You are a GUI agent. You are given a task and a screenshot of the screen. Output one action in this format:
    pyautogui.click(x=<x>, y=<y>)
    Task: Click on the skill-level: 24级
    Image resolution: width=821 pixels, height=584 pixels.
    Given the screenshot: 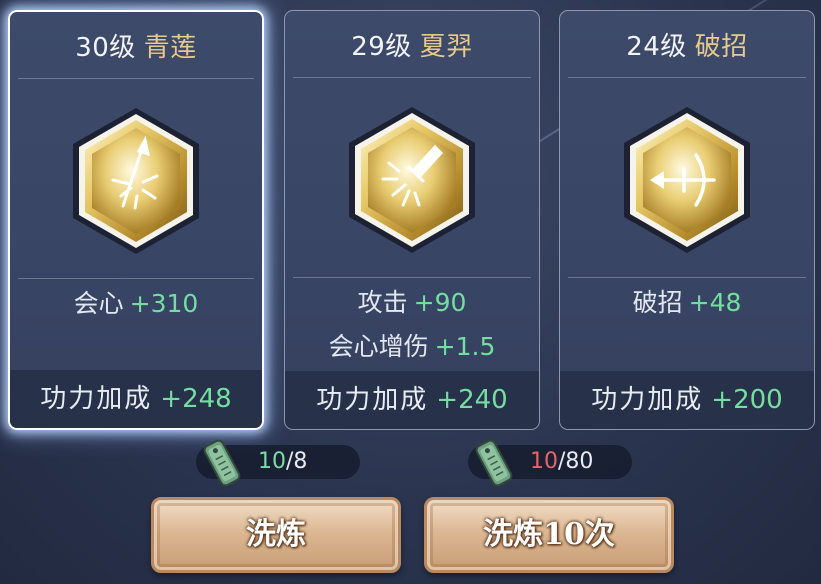 What is the action you would take?
    pyautogui.click(x=656, y=47)
    